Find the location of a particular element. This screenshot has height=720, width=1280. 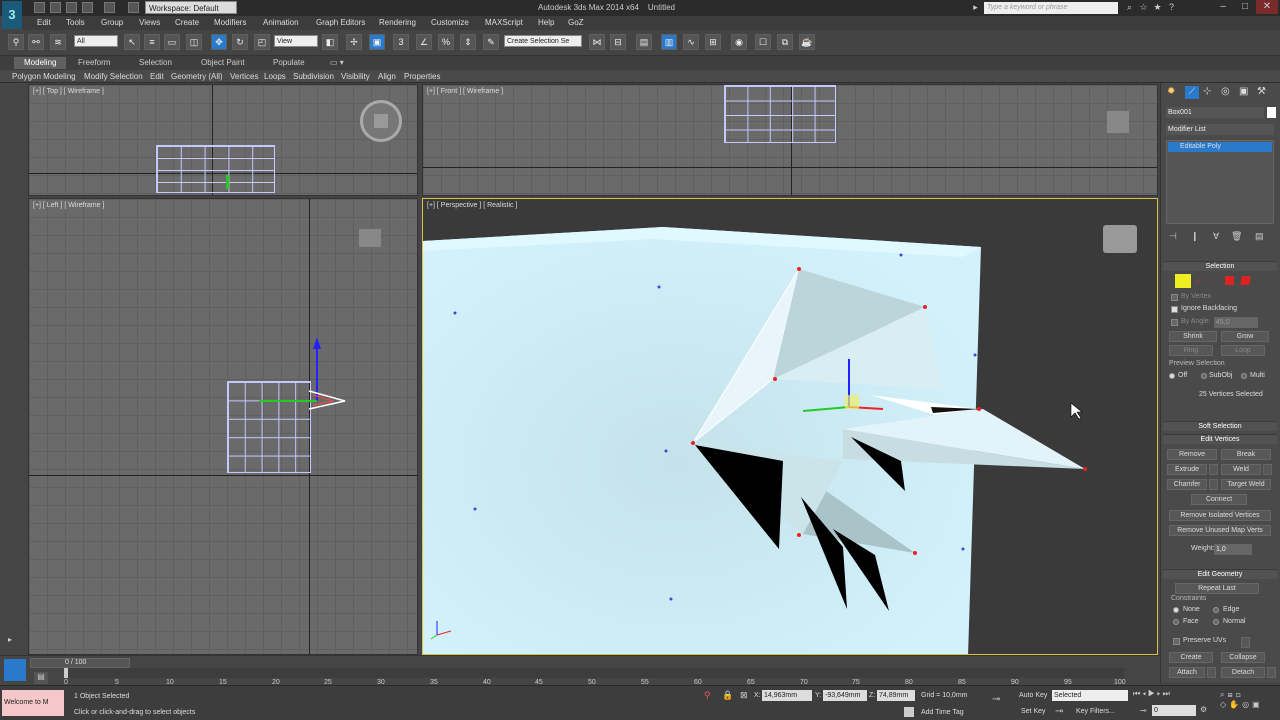

viewcube-face is located at coordinates (381, 121).